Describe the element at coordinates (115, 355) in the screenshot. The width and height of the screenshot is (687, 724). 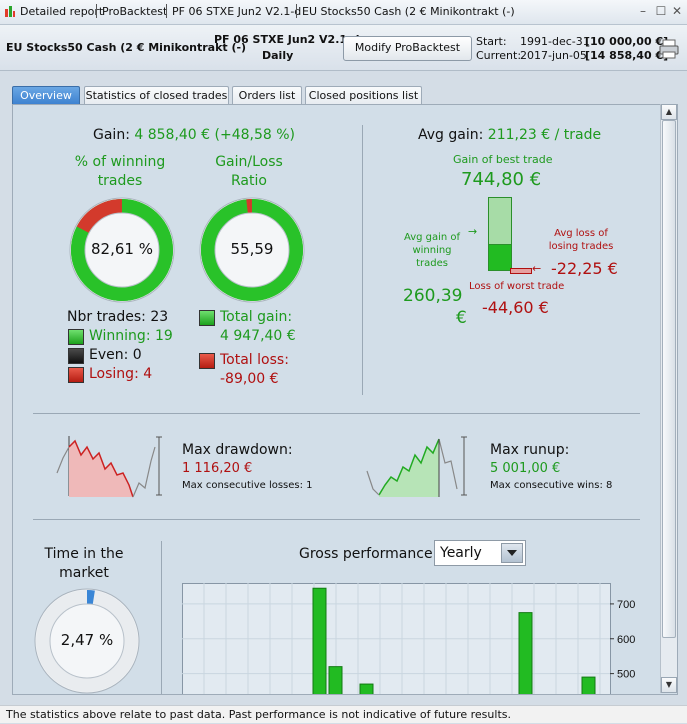
I see `even-count: Even: 0` at that location.